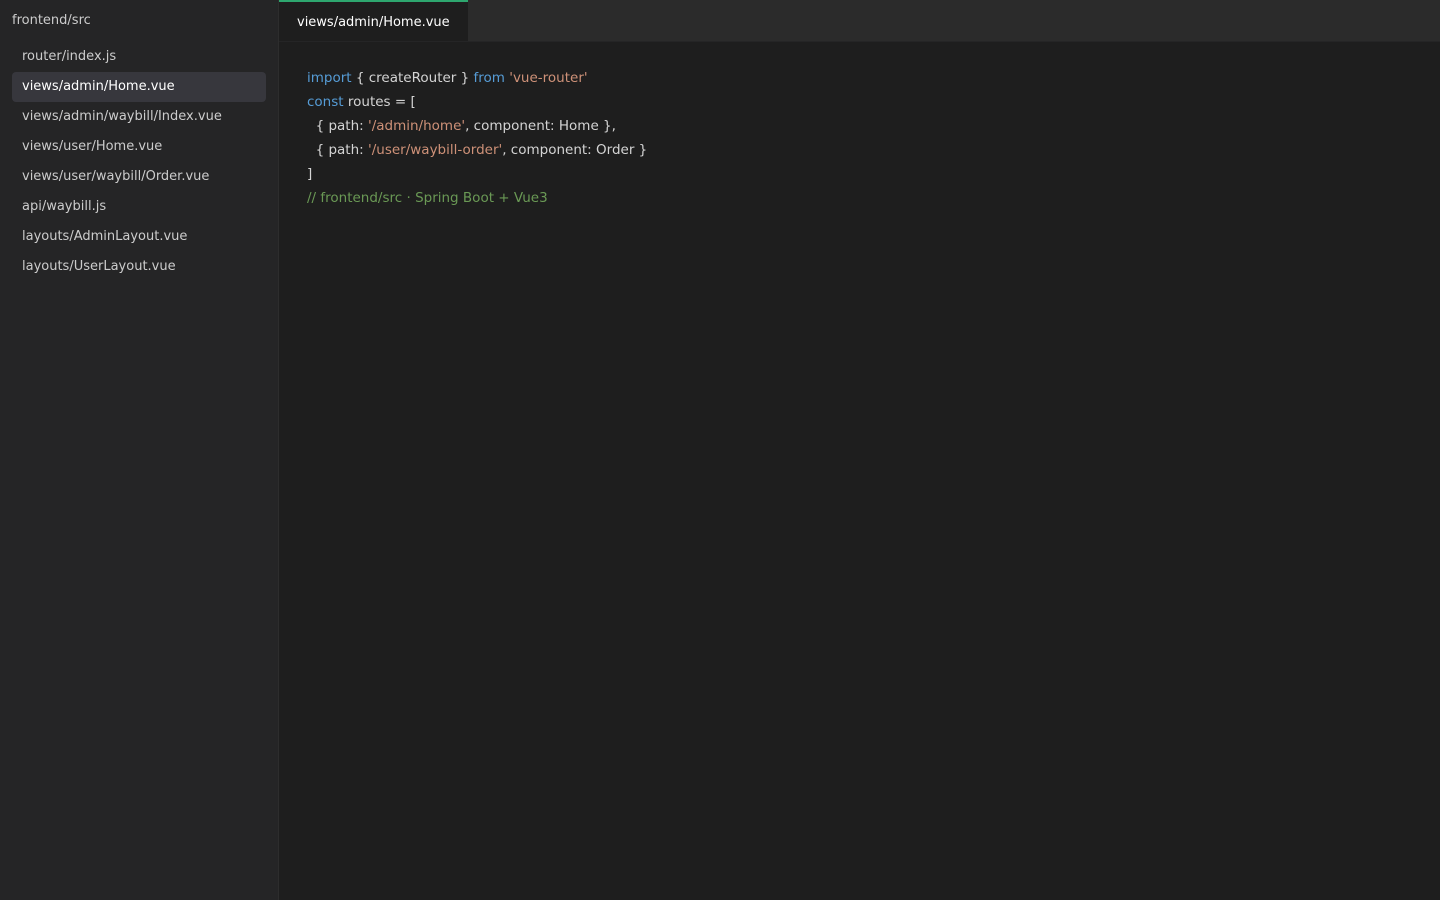 This screenshot has height=900, width=1440. What do you see at coordinates (859, 102) in the screenshot?
I see `code-line-2: const routes = [` at bounding box center [859, 102].